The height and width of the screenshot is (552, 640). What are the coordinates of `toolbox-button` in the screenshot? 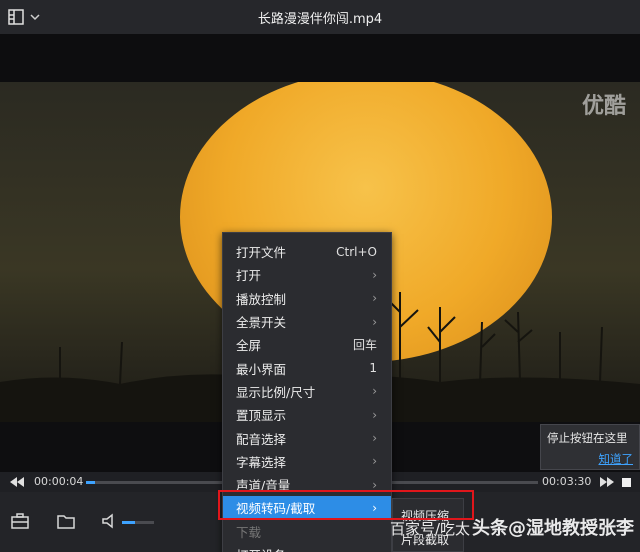 It's located at (20, 521).